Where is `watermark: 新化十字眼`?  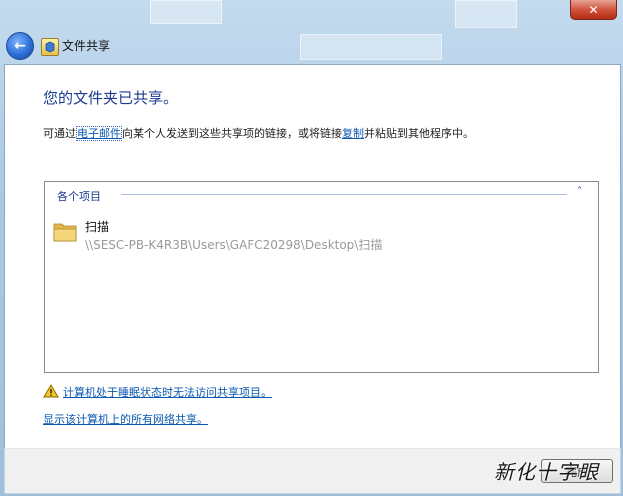 watermark: 新化十字眼 is located at coordinates (546, 472).